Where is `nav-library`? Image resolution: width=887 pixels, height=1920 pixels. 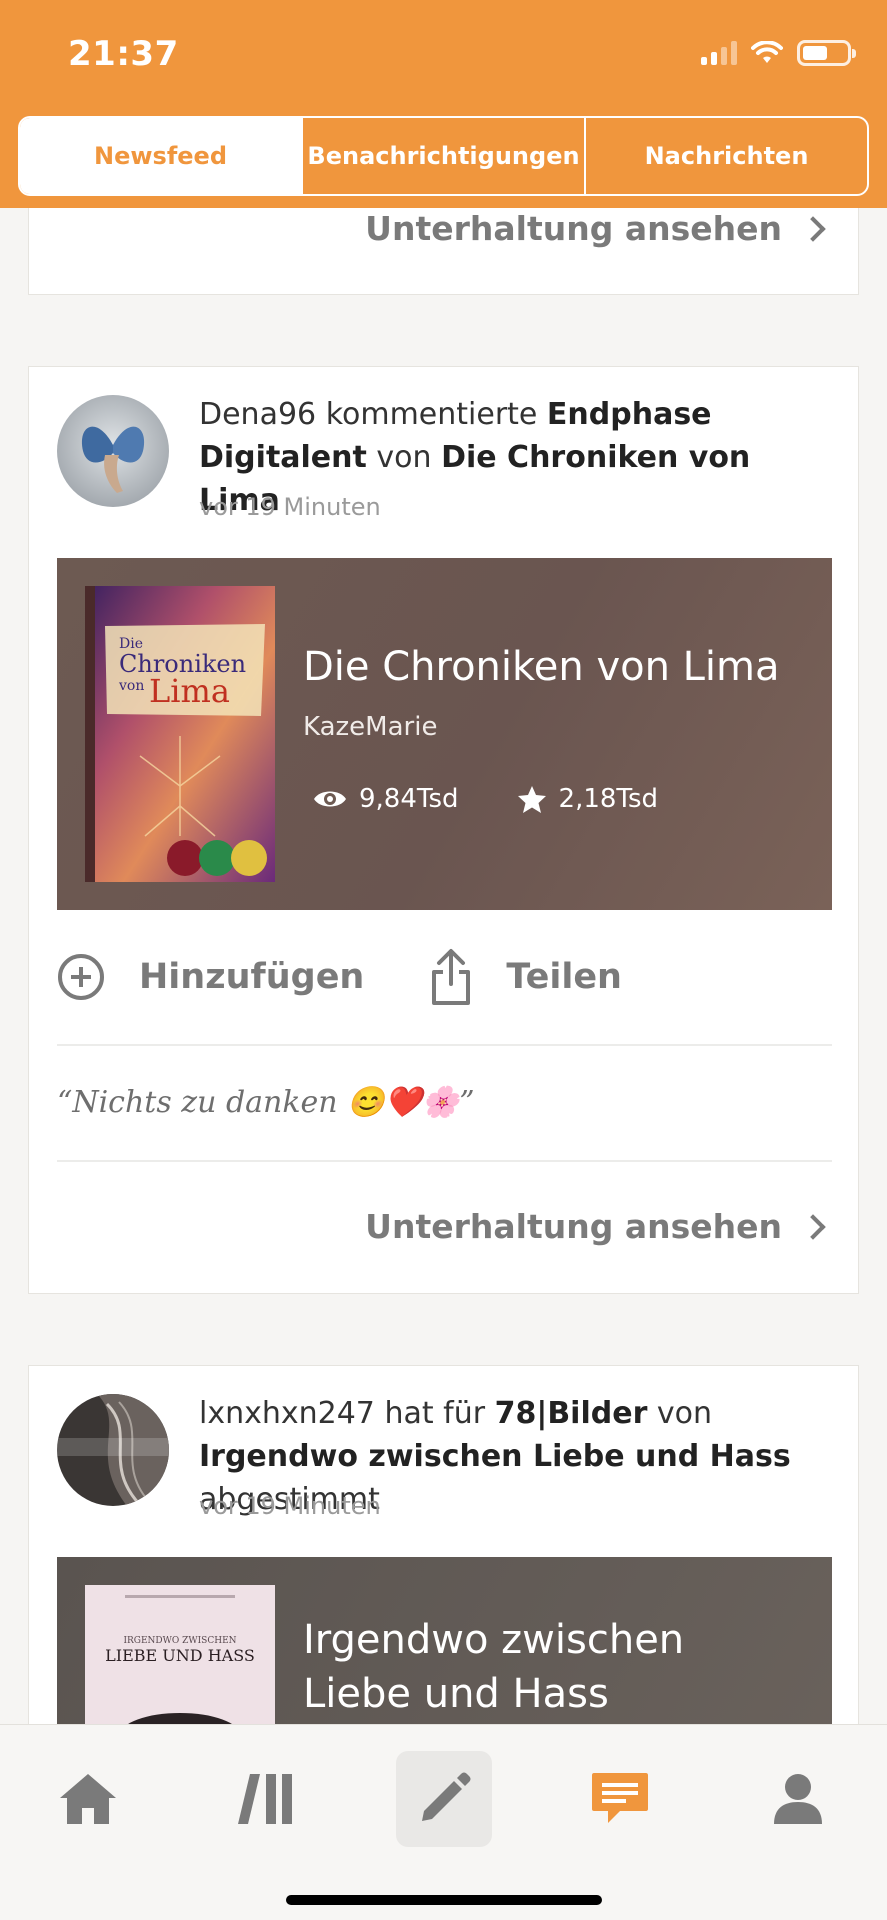
nav-library is located at coordinates (266, 1799).